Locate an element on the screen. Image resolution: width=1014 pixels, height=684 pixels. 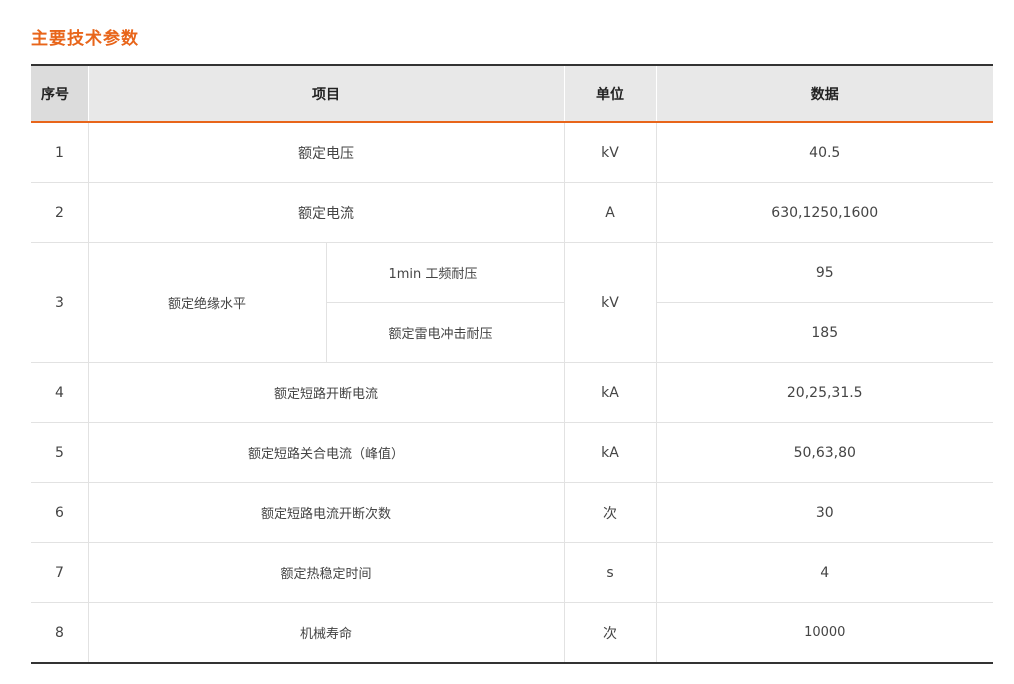
table-row: 1 额定电压 kV 40.5 is located at coordinates (512, 152).